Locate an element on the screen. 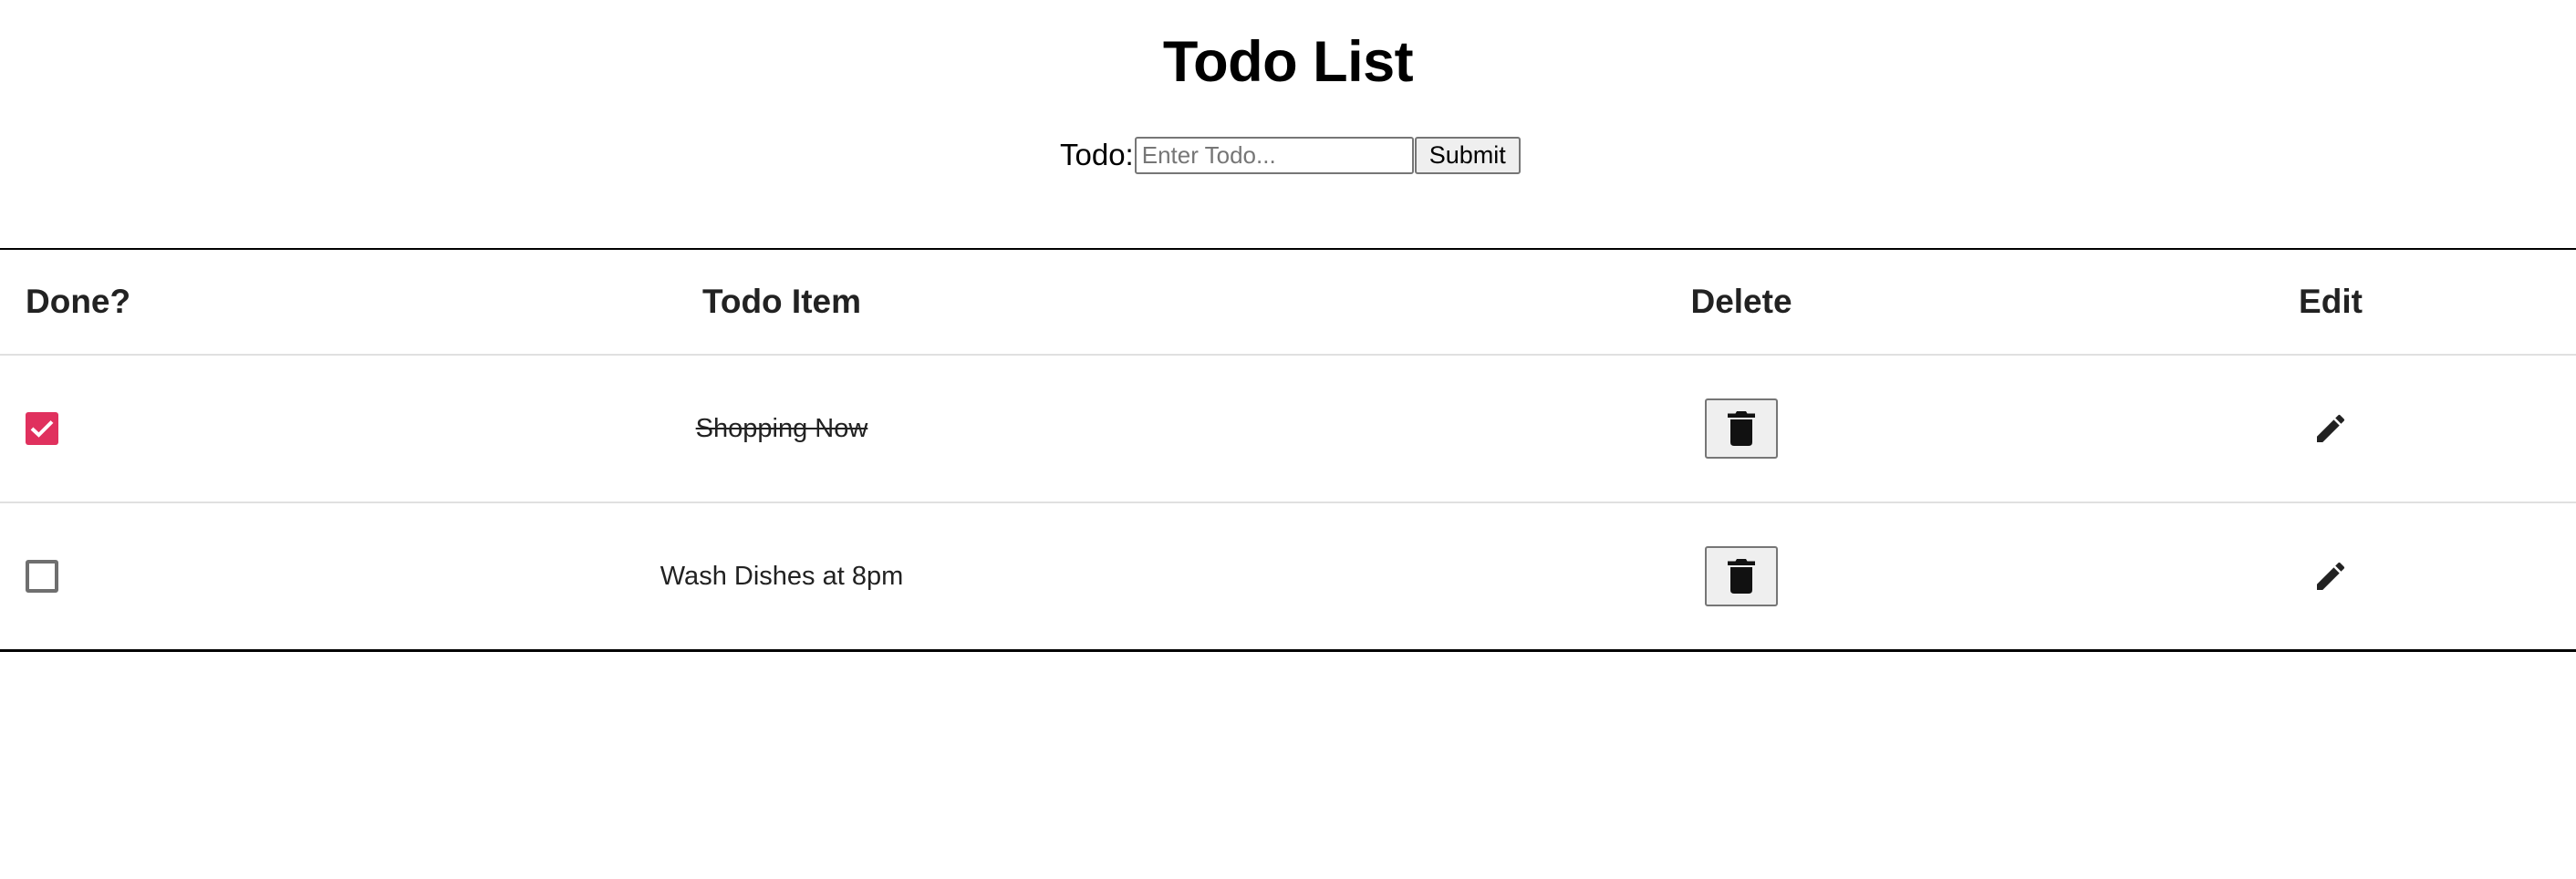 The width and height of the screenshot is (2576, 879). header-done: Done? is located at coordinates (78, 301).